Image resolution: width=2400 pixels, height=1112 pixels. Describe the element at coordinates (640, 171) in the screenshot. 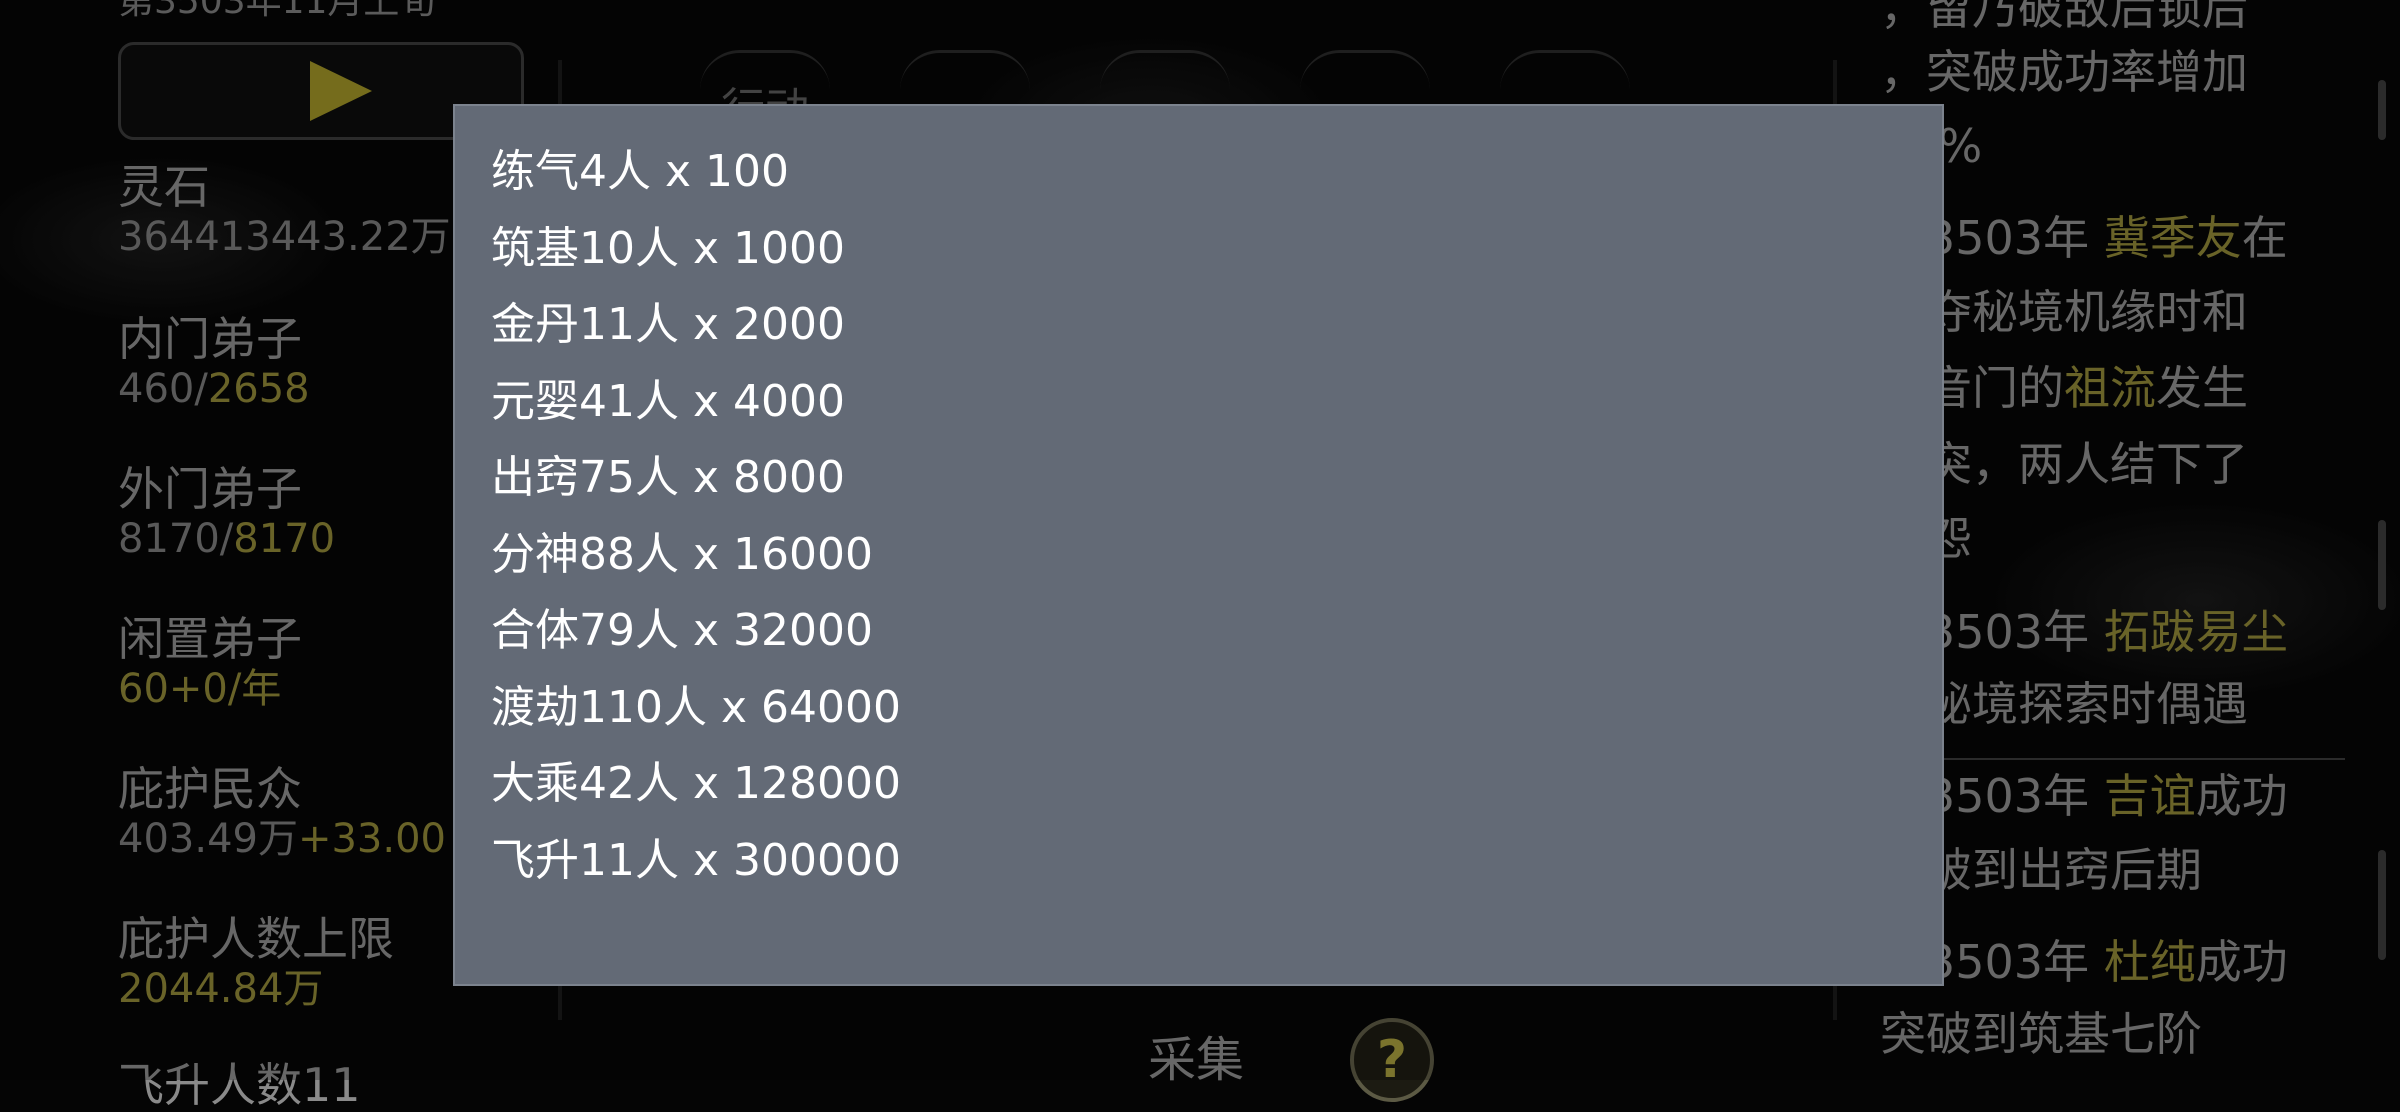

I see `list-item: 练气4人 x 100` at that location.